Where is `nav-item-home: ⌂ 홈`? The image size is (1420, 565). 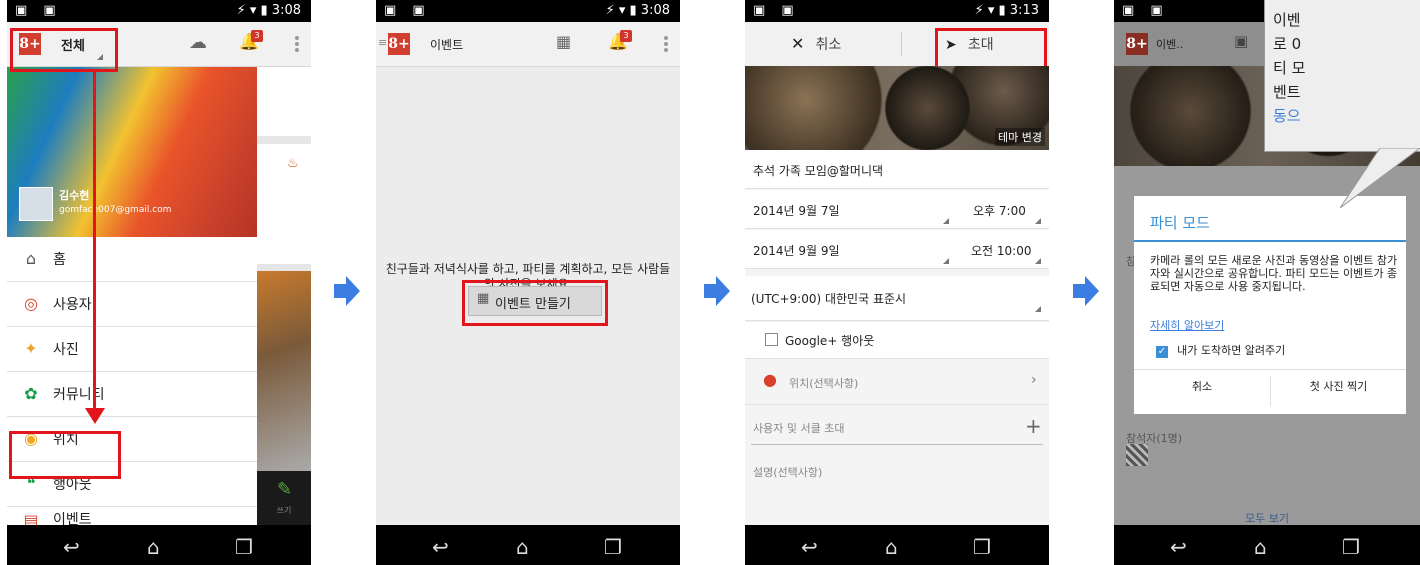
nav-item-home: ⌂ 홈 is located at coordinates (132, 259).